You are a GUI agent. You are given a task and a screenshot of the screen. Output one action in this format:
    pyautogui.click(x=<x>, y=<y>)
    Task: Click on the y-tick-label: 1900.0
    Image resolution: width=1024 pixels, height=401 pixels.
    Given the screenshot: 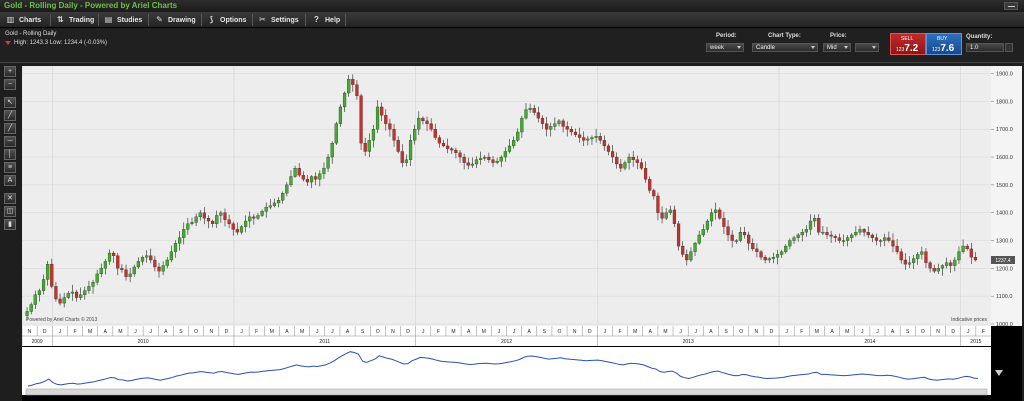 What is the action you would take?
    pyautogui.click(x=1004, y=75)
    